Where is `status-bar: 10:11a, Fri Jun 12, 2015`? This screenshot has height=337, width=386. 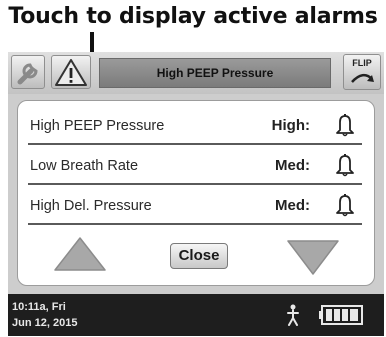
status-bar: 10:11a, Fri Jun 12, 2015 is located at coordinates (196, 315).